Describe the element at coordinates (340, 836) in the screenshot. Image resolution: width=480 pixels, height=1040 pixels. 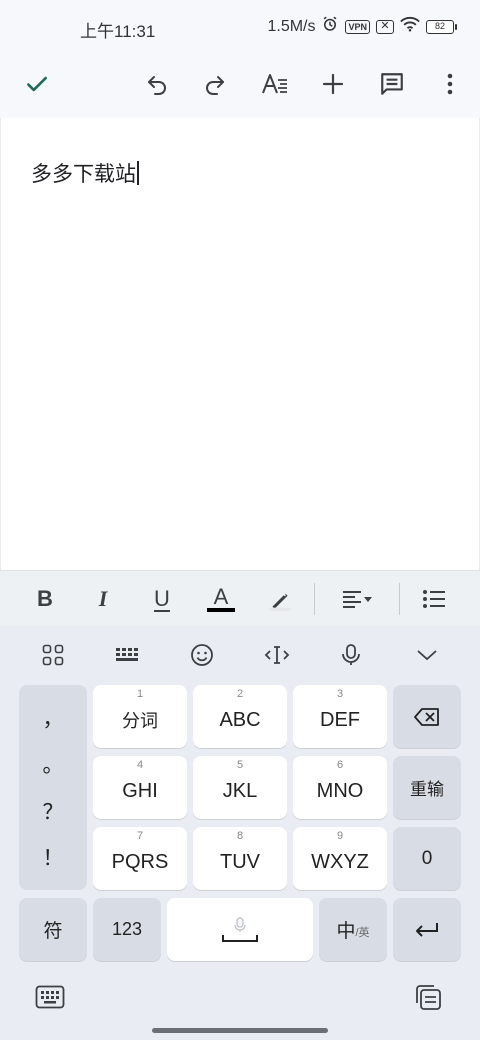
I see `key-number: 9` at that location.